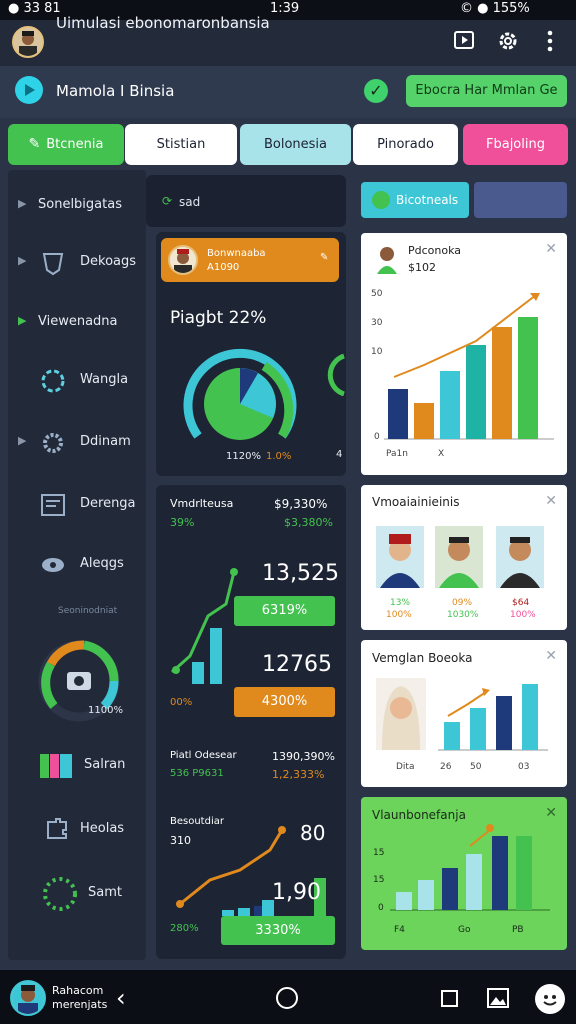 The image size is (576, 1024). I want to click on sidebar-item-samt: Samt, so click(80, 894).